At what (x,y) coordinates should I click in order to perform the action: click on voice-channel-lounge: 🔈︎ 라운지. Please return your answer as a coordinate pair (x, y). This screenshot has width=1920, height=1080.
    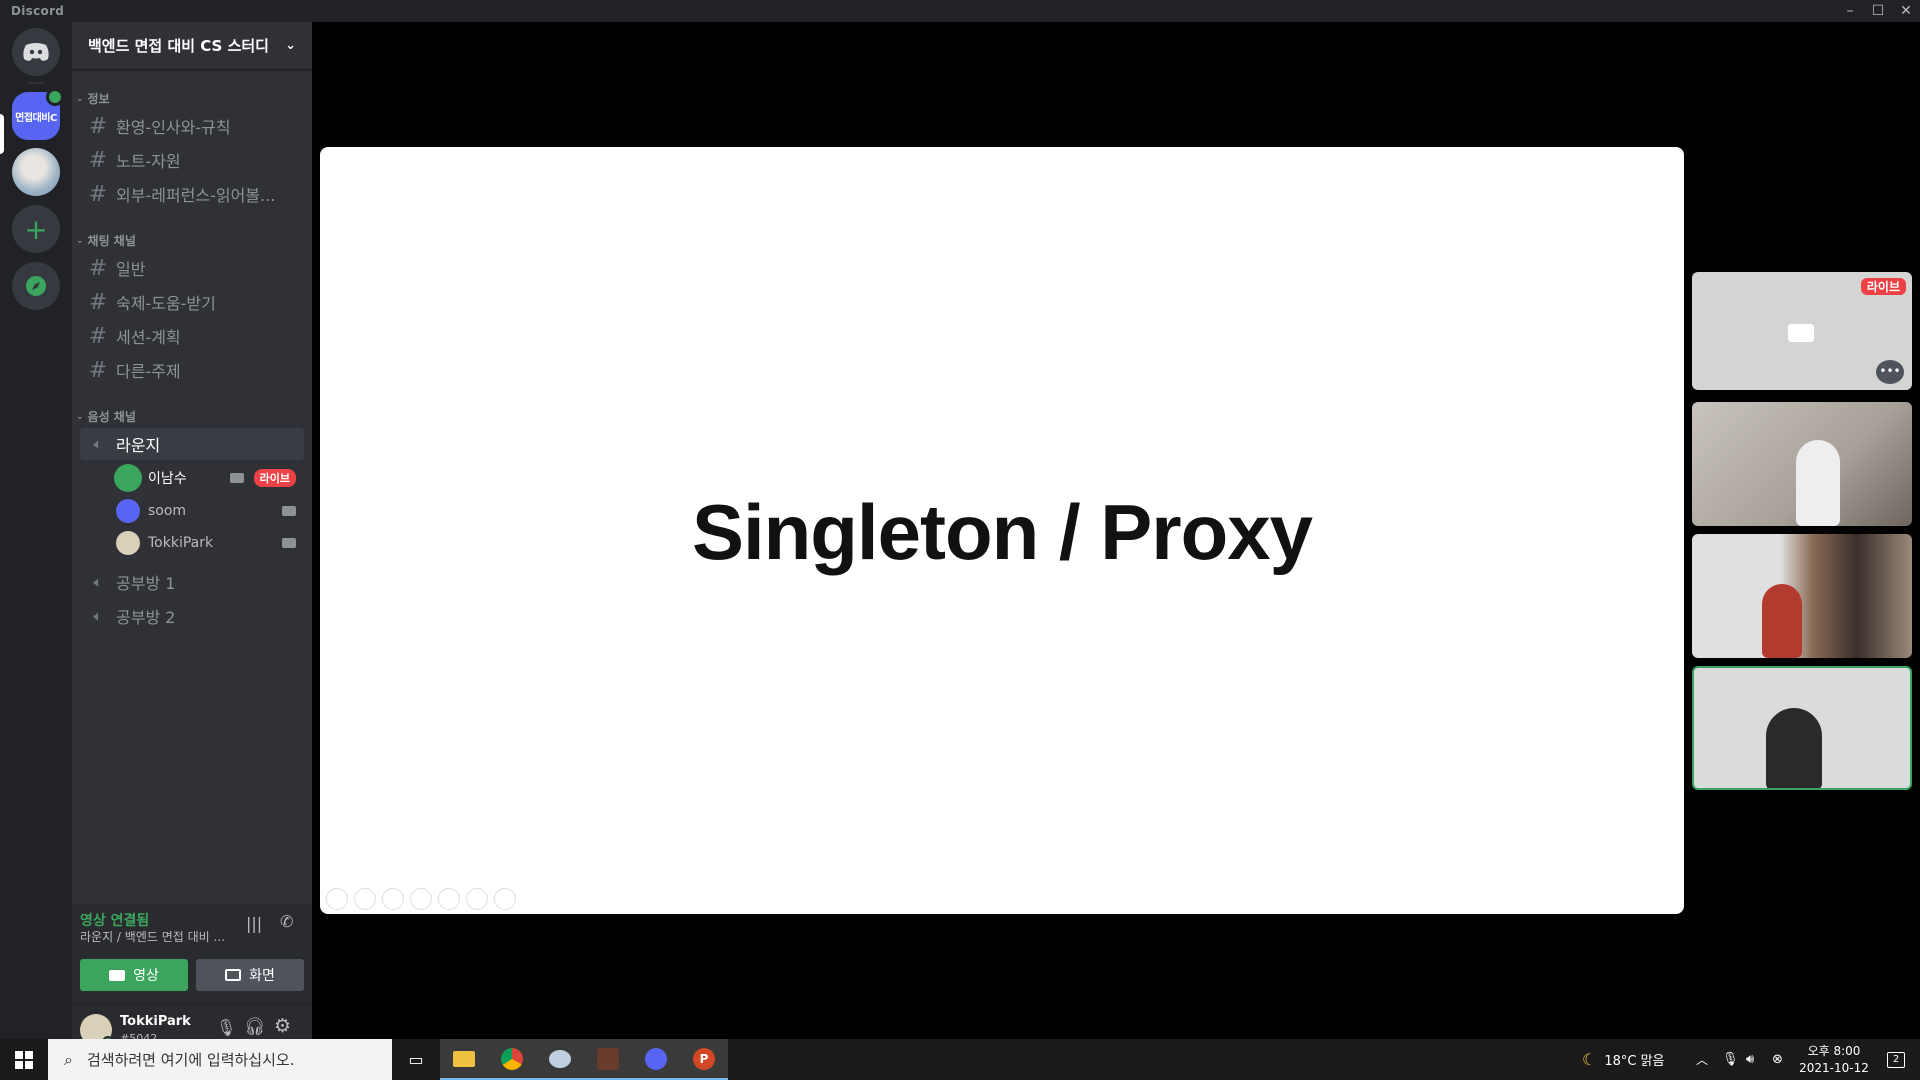
    Looking at the image, I should click on (192, 444).